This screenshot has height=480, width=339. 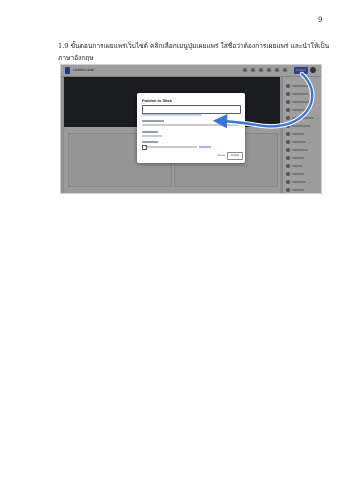 I want to click on checkbox-text, so click(x=172, y=146).